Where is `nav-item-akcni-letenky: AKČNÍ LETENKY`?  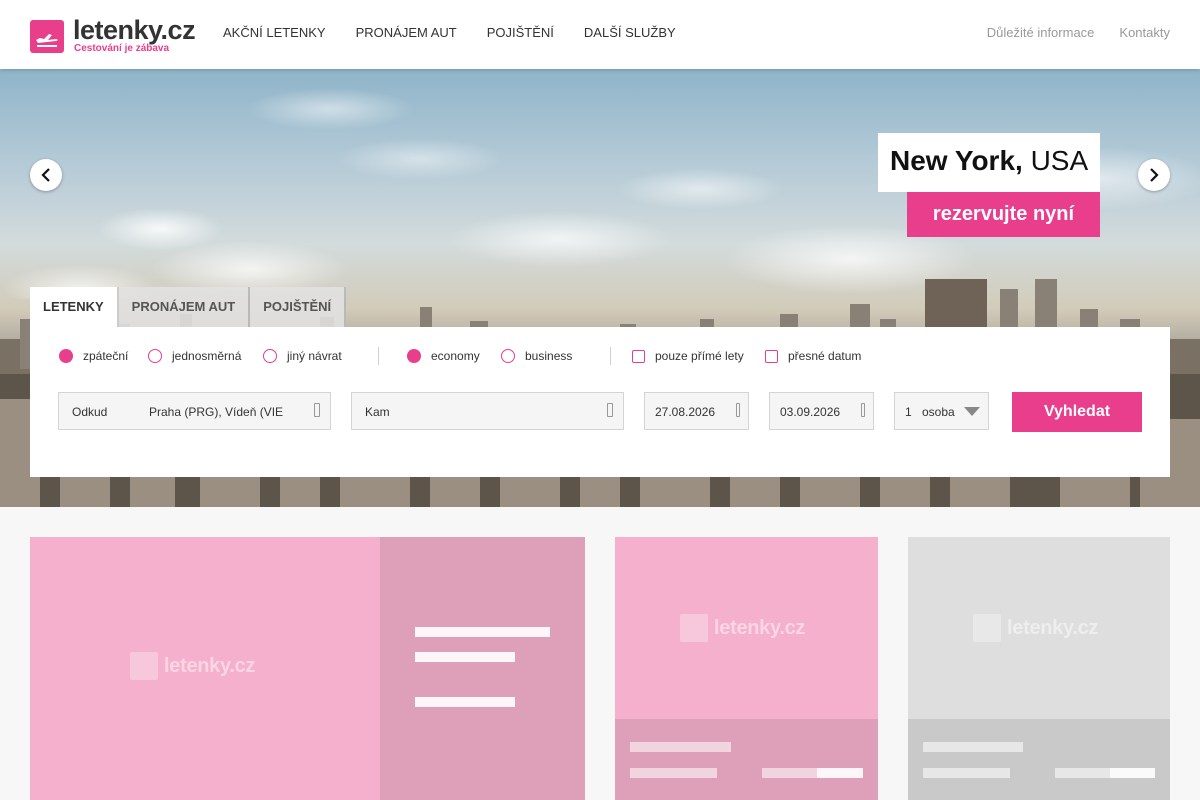 nav-item-akcni-letenky: AKČNÍ LETENKY is located at coordinates (274, 32).